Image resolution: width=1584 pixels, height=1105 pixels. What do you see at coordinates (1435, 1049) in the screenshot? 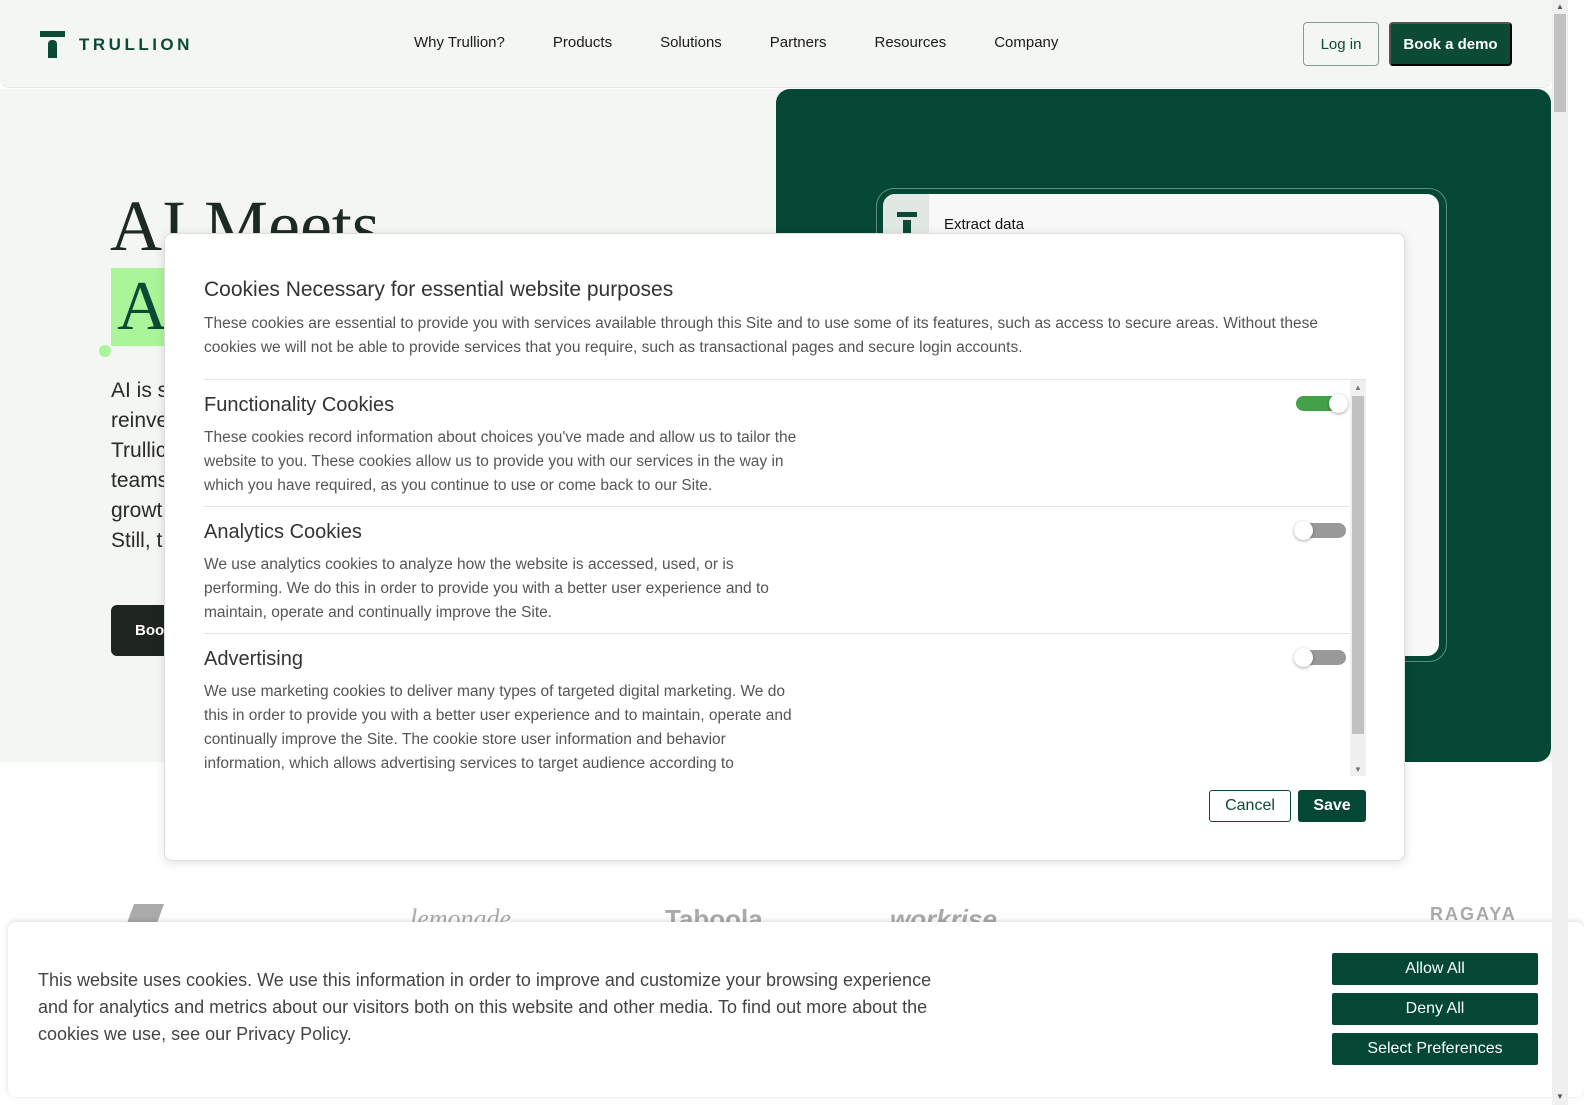
I see `select-preferences-button: Select Preferences` at bounding box center [1435, 1049].